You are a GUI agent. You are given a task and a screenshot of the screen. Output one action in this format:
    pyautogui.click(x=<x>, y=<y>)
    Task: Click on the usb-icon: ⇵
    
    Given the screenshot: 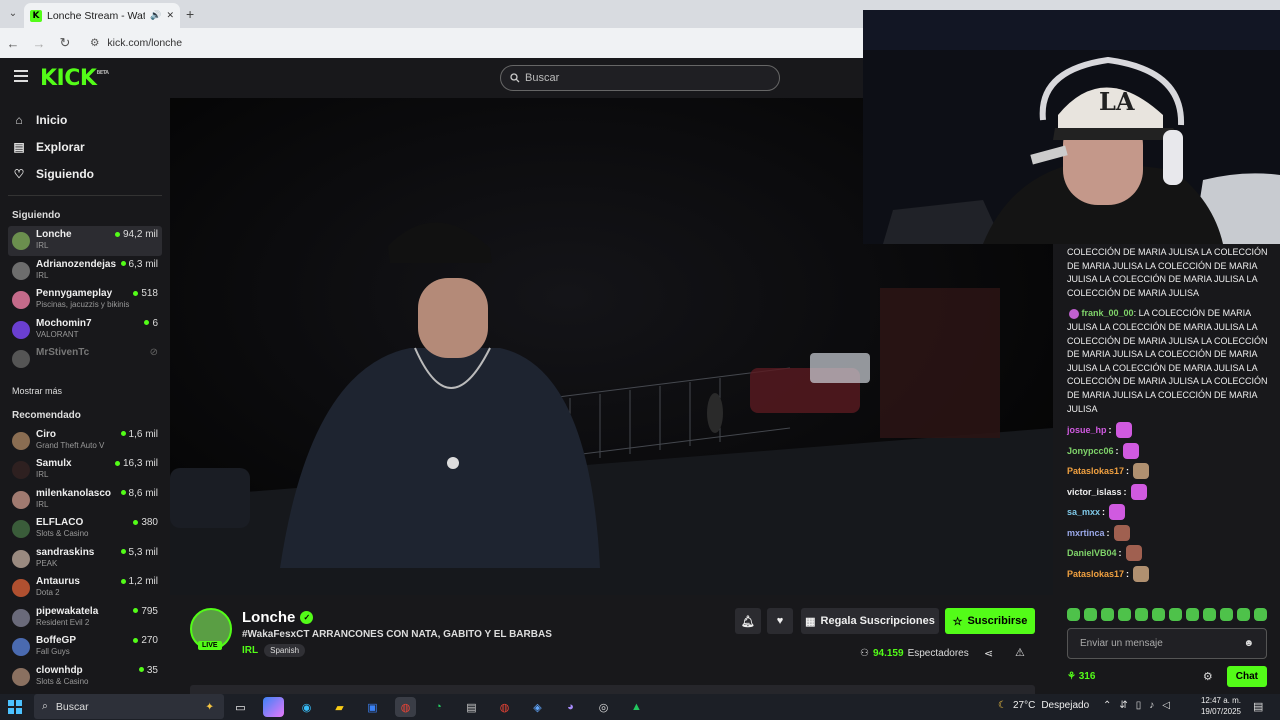 What is the action you would take?
    pyautogui.click(x=1123, y=705)
    